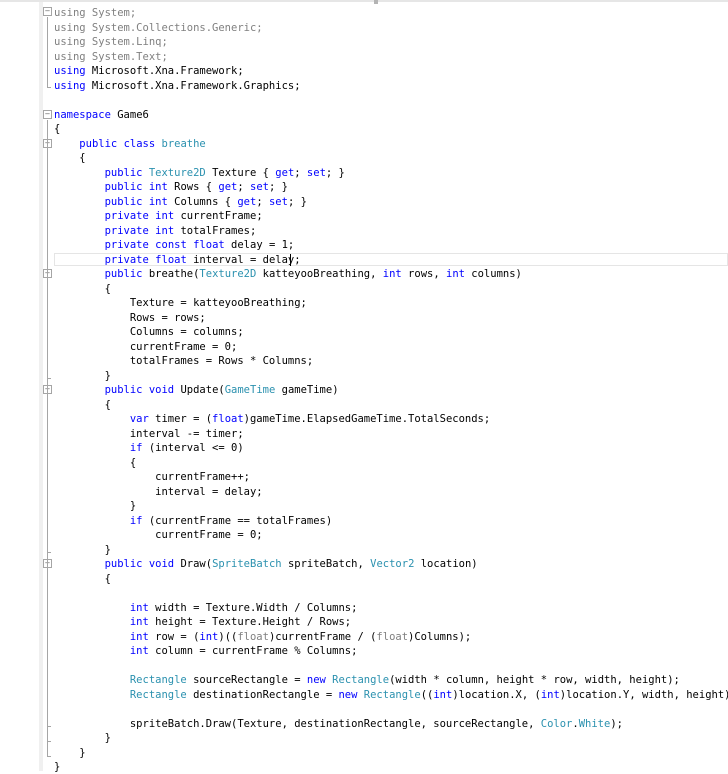 The image size is (728, 774). Describe the element at coordinates (101, 115) in the screenshot. I see `code-line: namespace Game6` at that location.